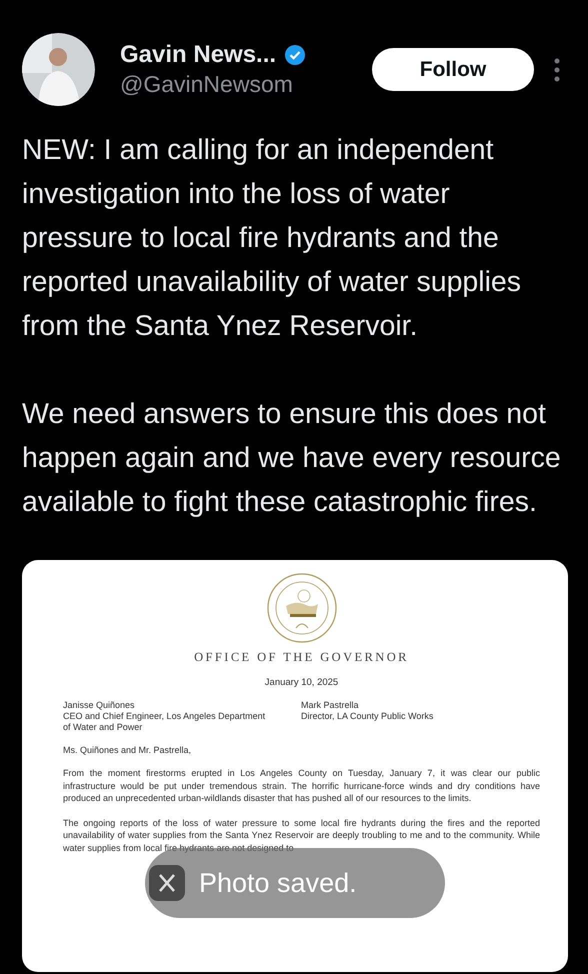  Describe the element at coordinates (301, 835) in the screenshot. I see `letter-paragraph: The ongoing reports of the loss of water pressure to some local fire hydrants during the fires and the reported unavailability of water supplies from the Santa Ynez Reservoir are deeply troubling to me and to the community. While water supplies from local fire hydrants are not designed to` at that location.